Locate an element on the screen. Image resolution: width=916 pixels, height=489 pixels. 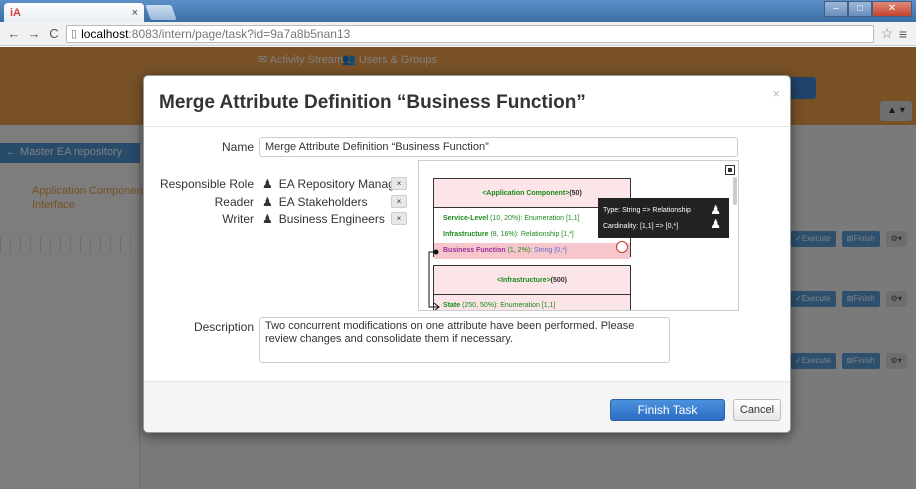
user-icon: ♟ is located at coordinates (715, 224).